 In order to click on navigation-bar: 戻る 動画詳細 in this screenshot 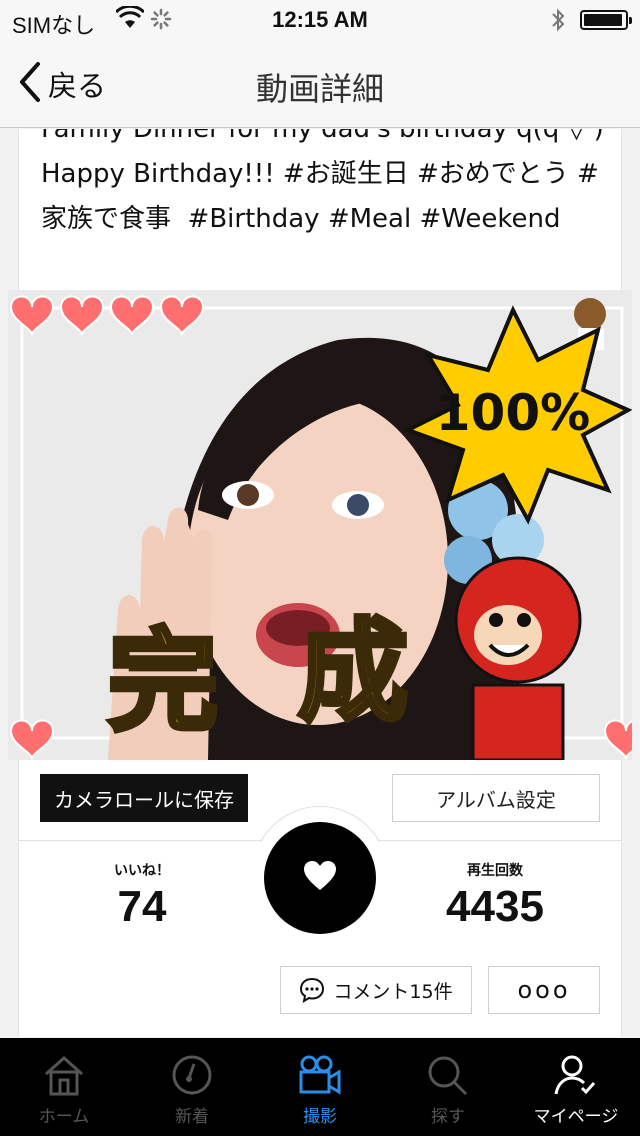, I will do `click(320, 84)`.